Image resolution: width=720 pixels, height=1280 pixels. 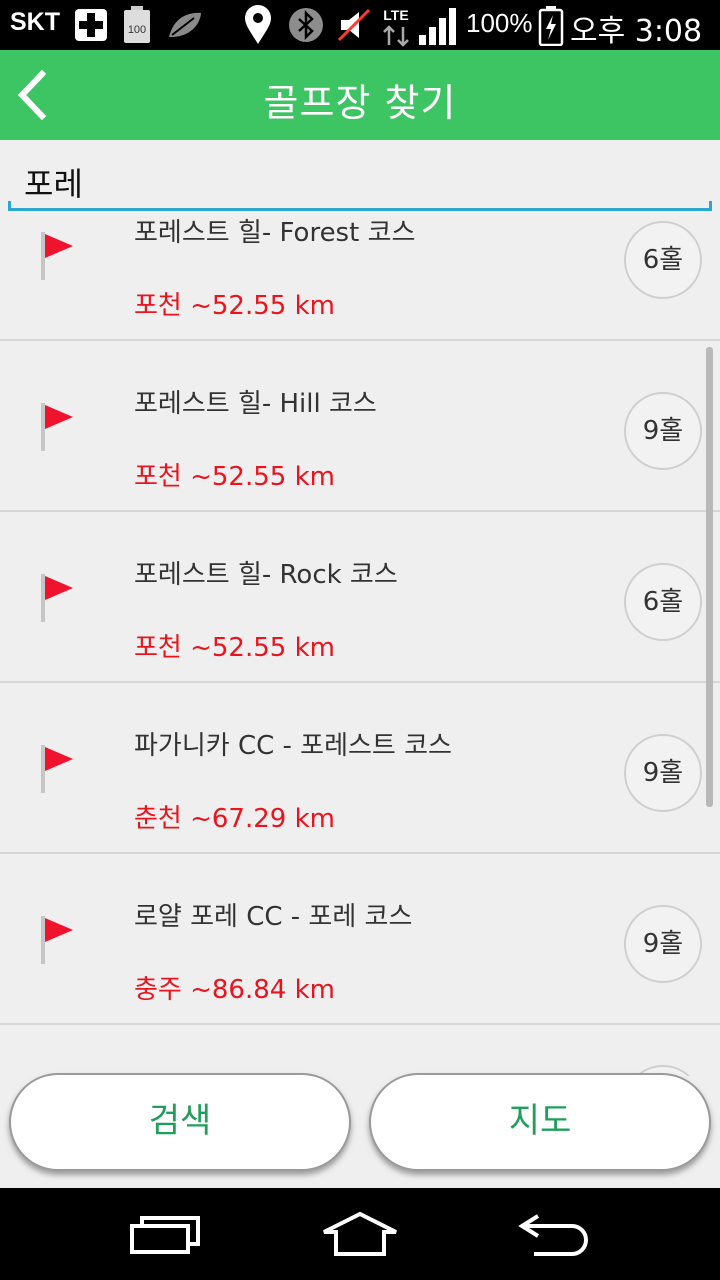 What do you see at coordinates (360, 597) in the screenshot?
I see `list-item: 포레스트 힐- Rock 코스 포천 ~52.55 km 6홀` at bounding box center [360, 597].